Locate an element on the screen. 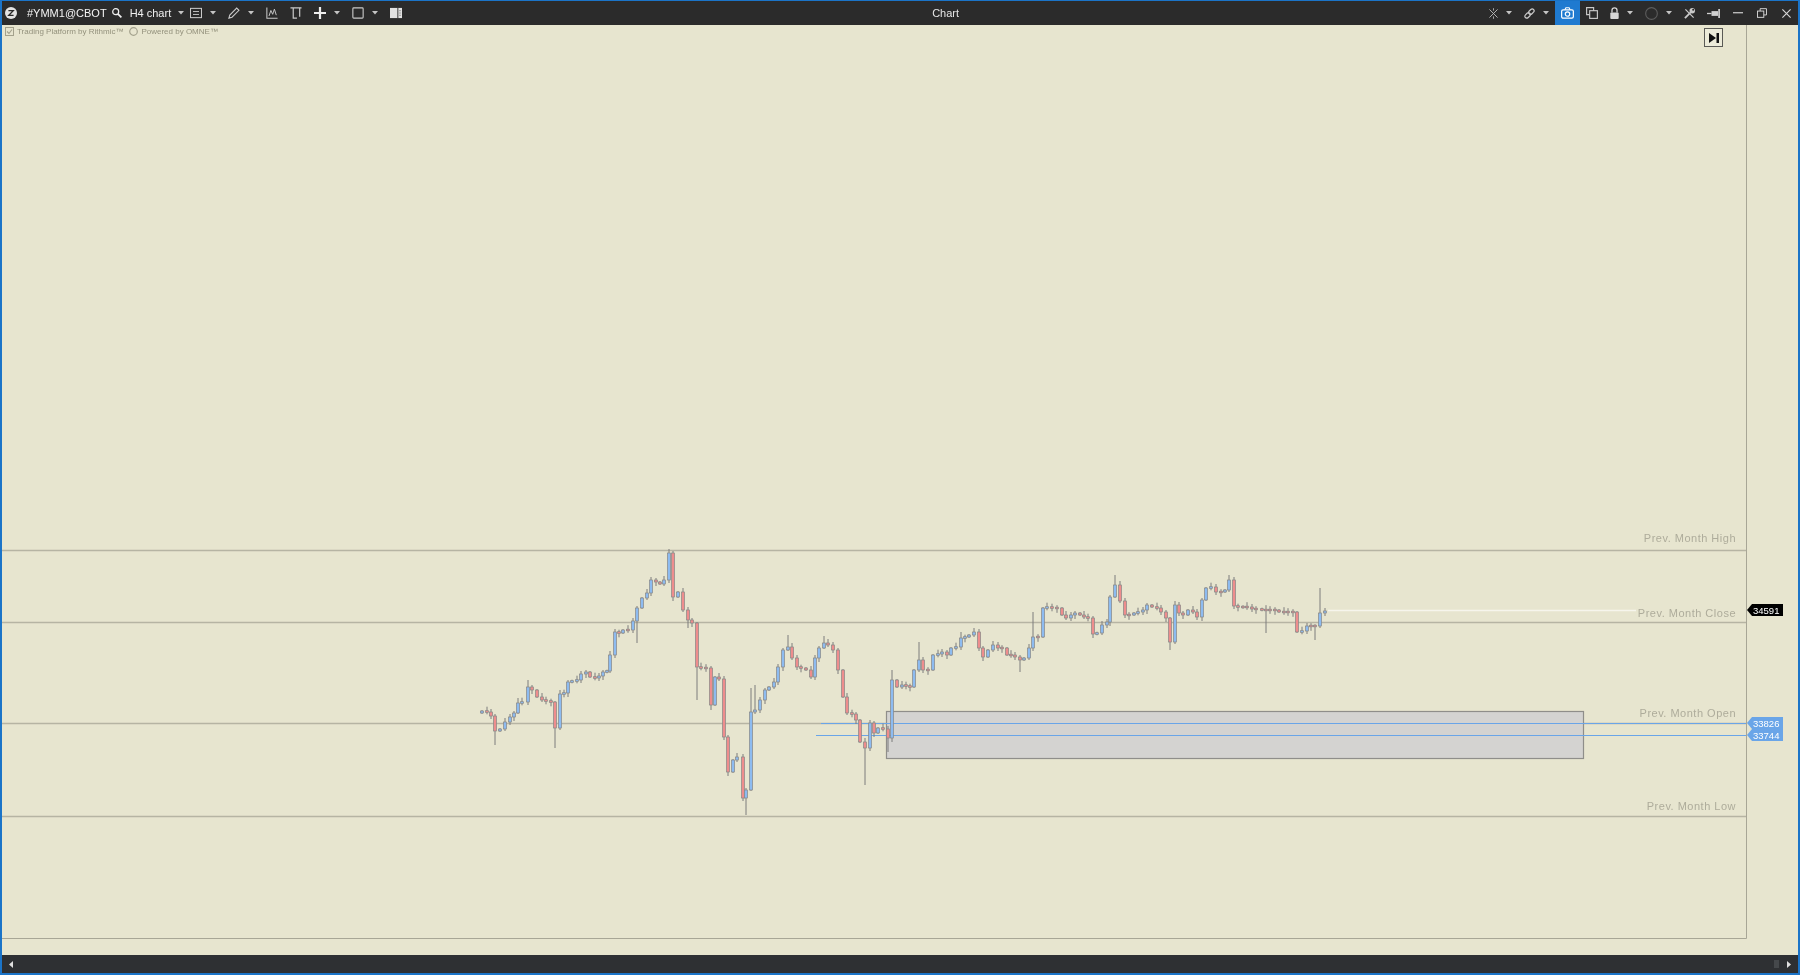 The height and width of the screenshot is (975, 1800). padlock-icon is located at coordinates (1614, 13).